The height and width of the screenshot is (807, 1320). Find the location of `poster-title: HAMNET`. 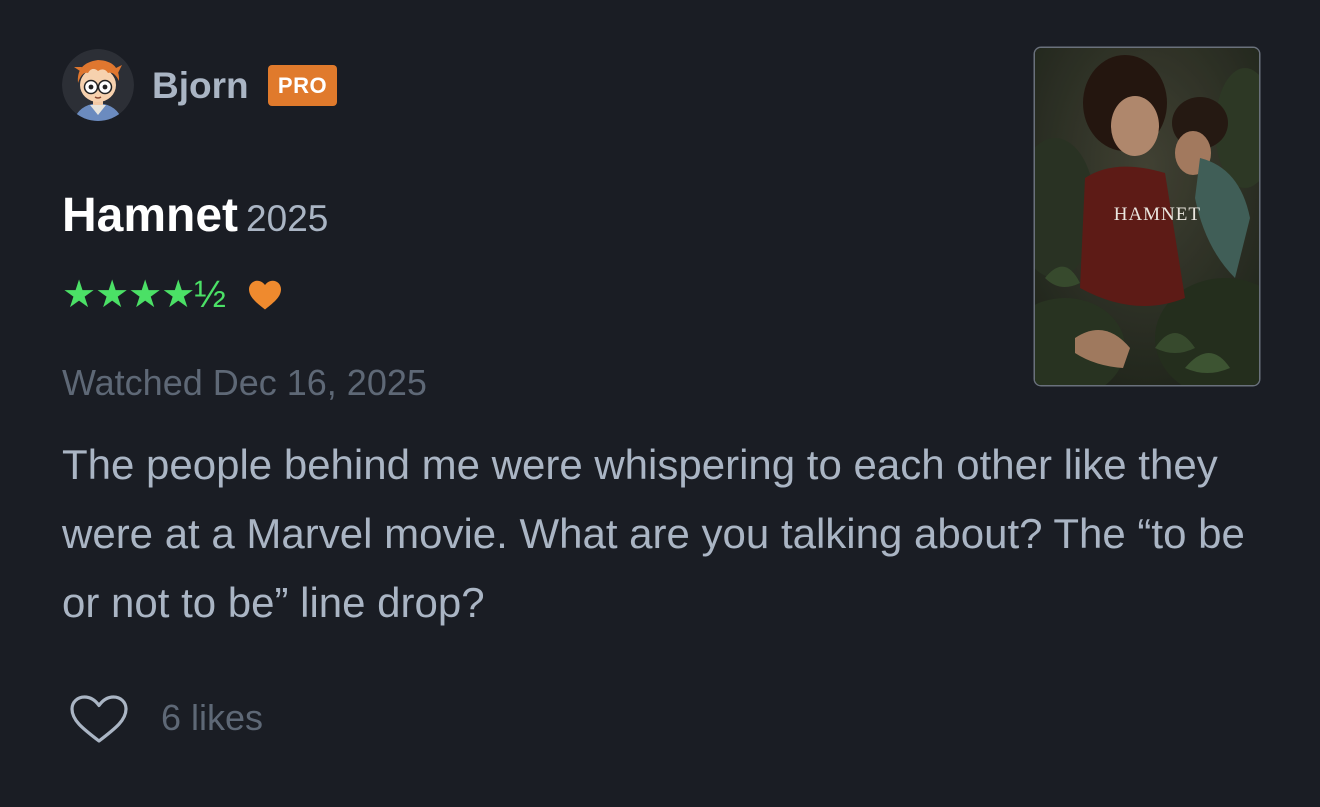

poster-title: HAMNET is located at coordinates (1157, 214).